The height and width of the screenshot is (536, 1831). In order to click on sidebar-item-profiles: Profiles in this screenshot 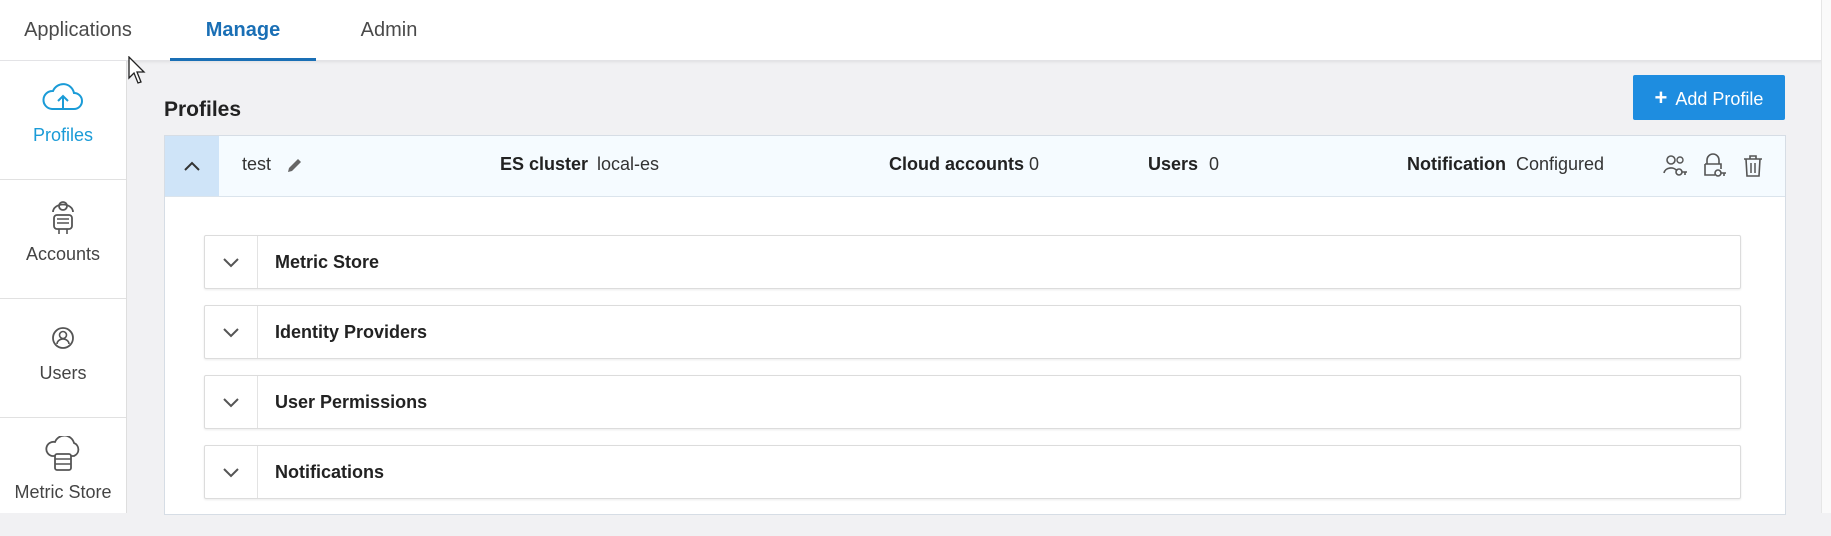, I will do `click(63, 120)`.